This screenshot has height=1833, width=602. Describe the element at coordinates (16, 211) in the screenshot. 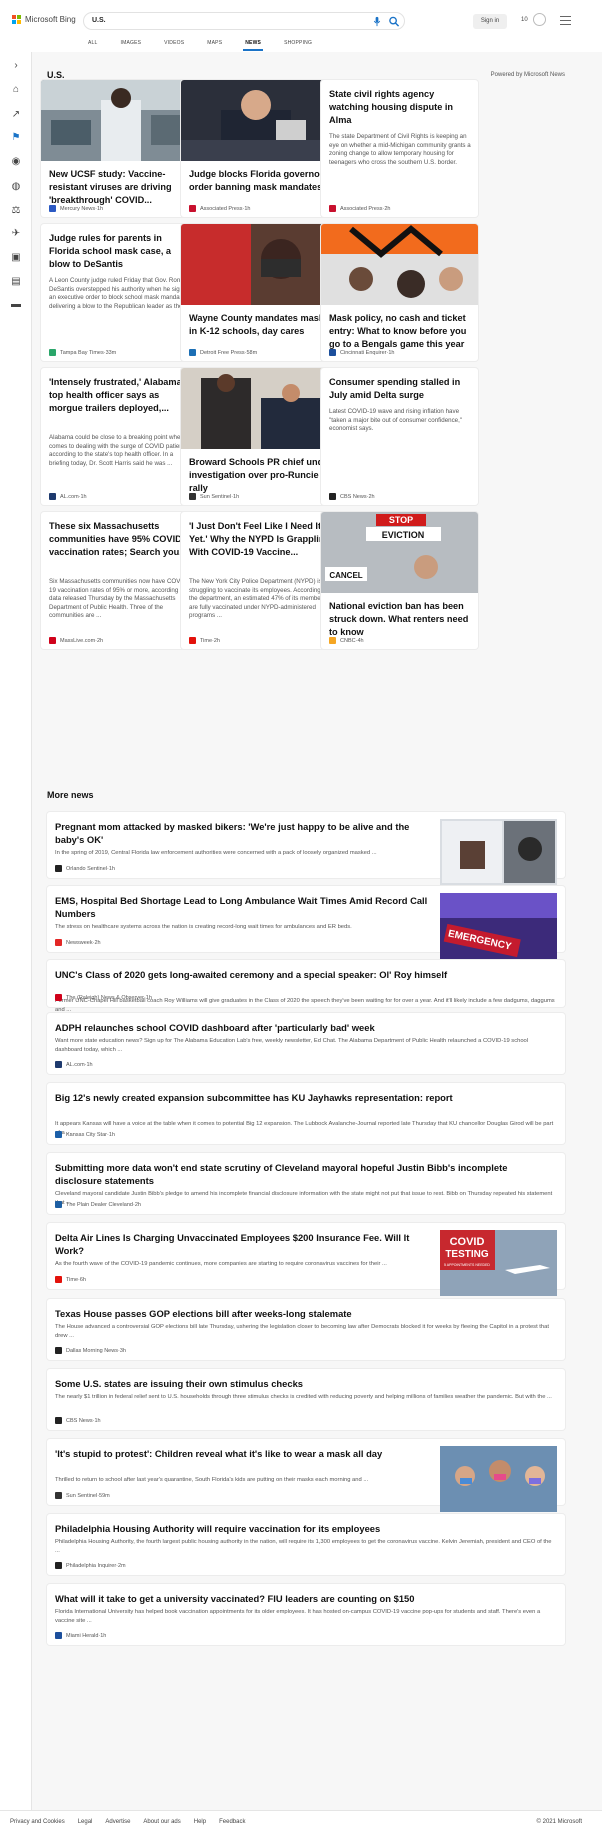

I see `scales-icon: ⚖` at that location.